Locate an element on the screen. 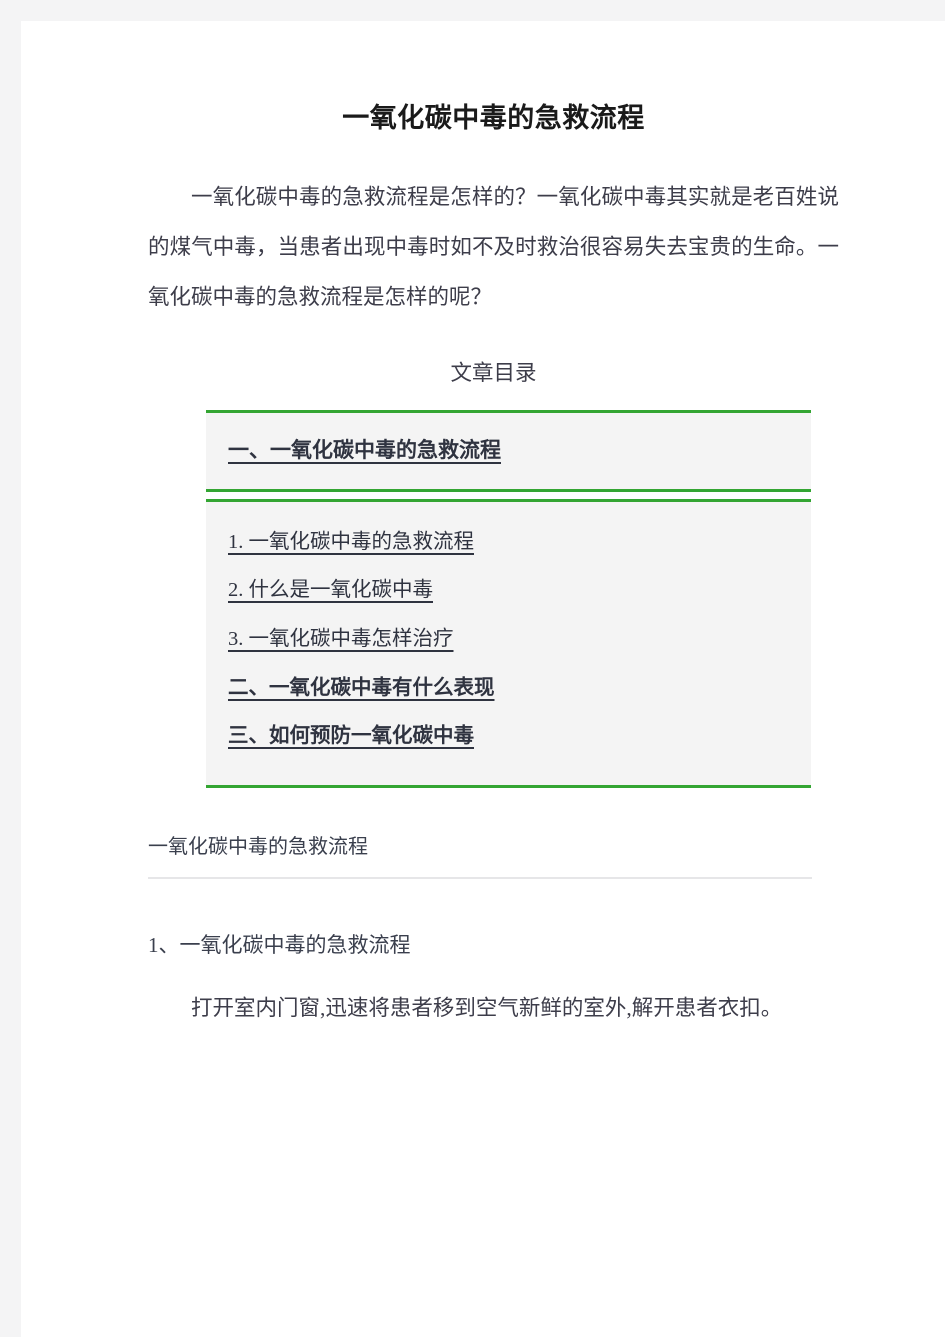  toc-item-link-3: 3. 一氧化碳中毒怎样治疗 is located at coordinates (341, 639).